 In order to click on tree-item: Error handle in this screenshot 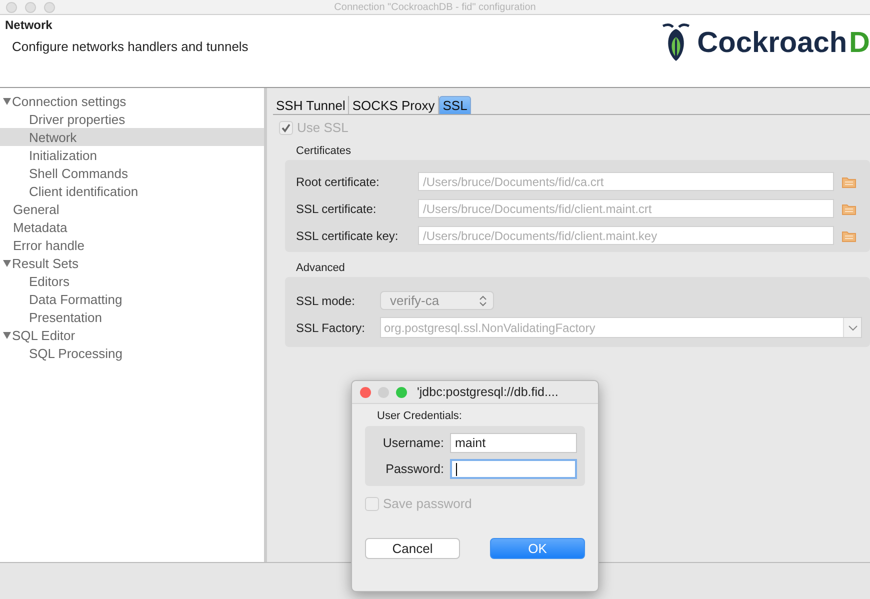, I will do `click(132, 245)`.